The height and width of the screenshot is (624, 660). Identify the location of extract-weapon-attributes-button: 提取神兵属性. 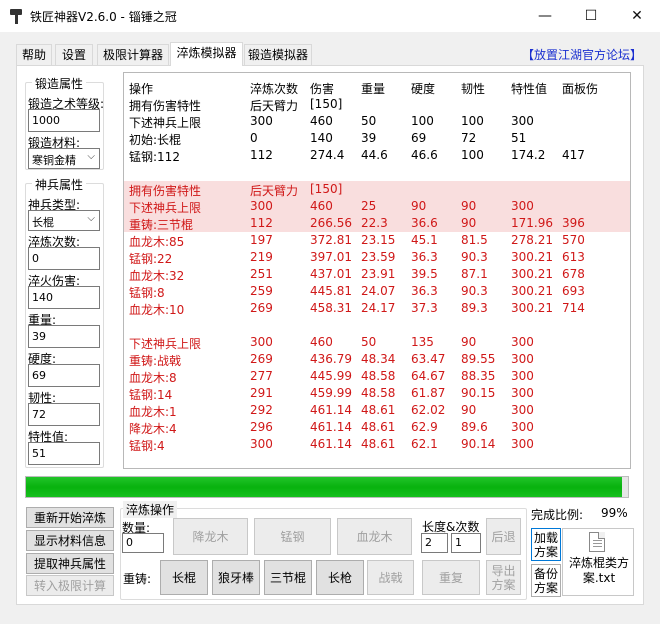
(70, 563).